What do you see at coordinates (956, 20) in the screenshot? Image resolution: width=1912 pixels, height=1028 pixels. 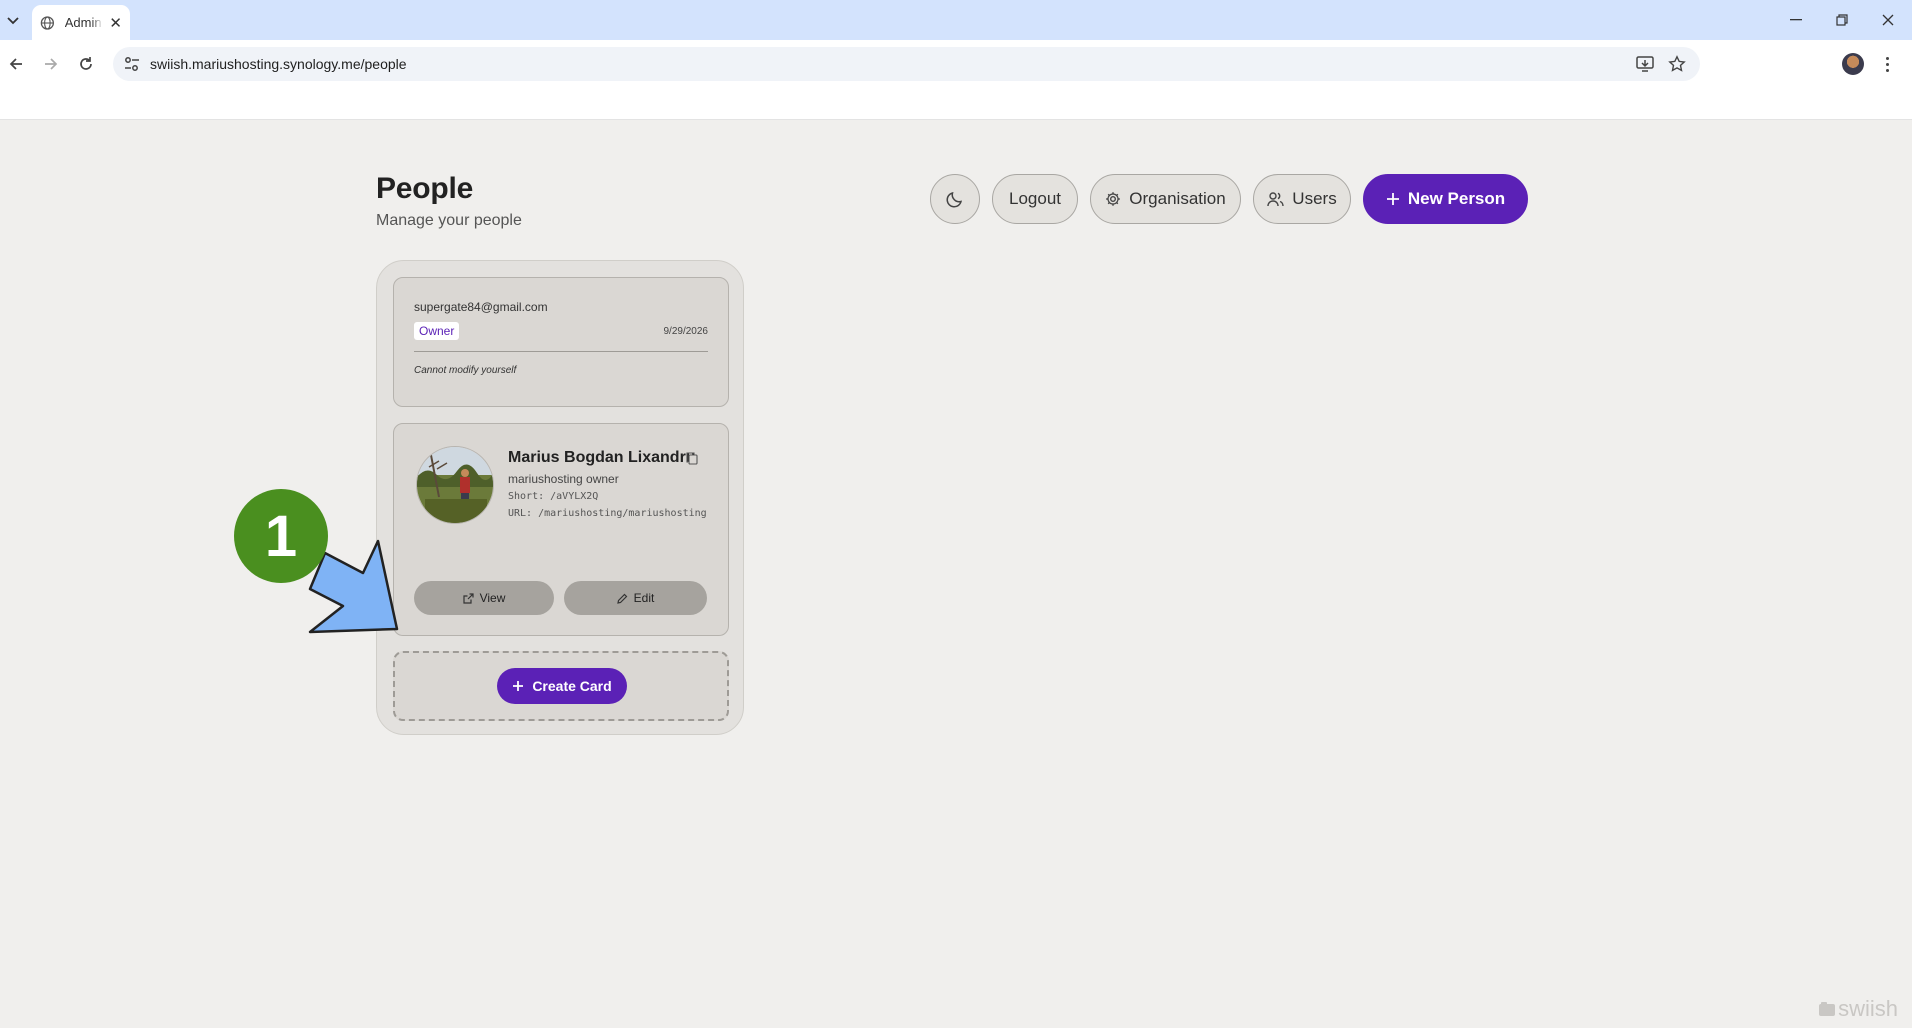 I see `browser-tab-strip: Admin ✕` at bounding box center [956, 20].